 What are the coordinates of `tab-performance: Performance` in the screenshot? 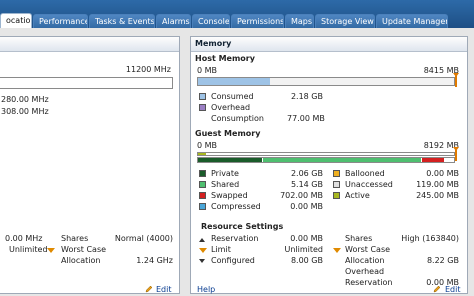 It's located at (60, 21).